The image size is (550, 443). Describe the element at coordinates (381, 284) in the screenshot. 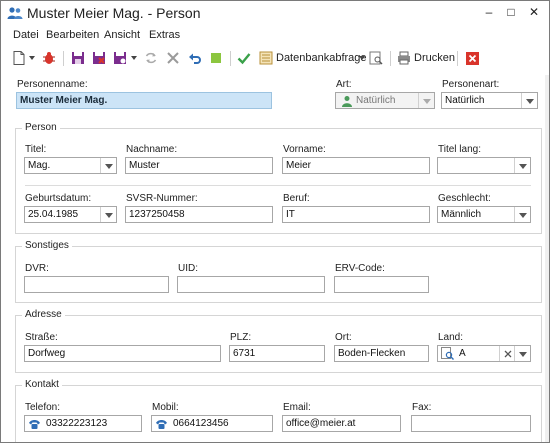

I see `erv-code-field` at that location.